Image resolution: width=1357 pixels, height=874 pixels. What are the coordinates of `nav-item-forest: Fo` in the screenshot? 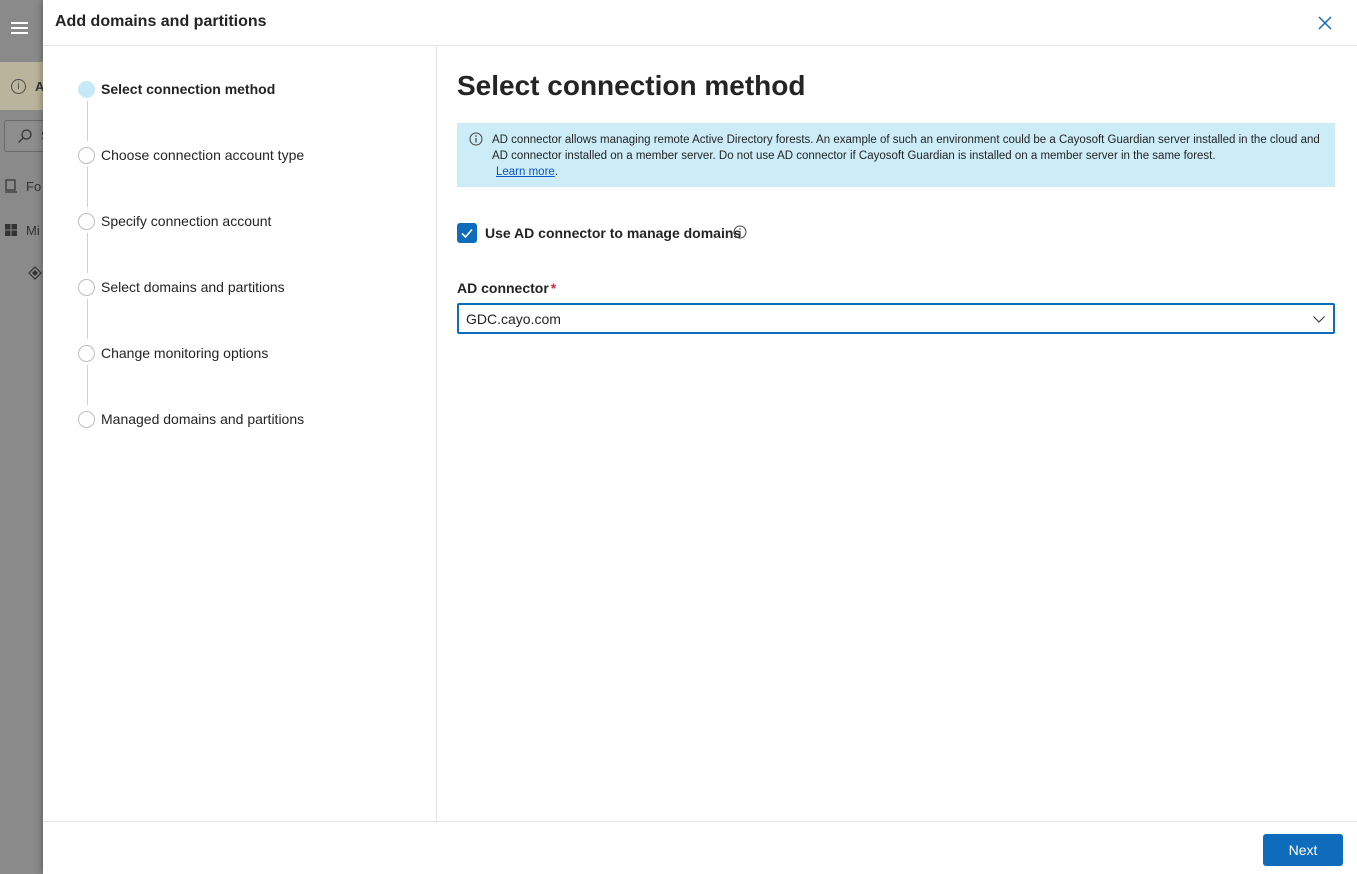 It's located at (22, 186).